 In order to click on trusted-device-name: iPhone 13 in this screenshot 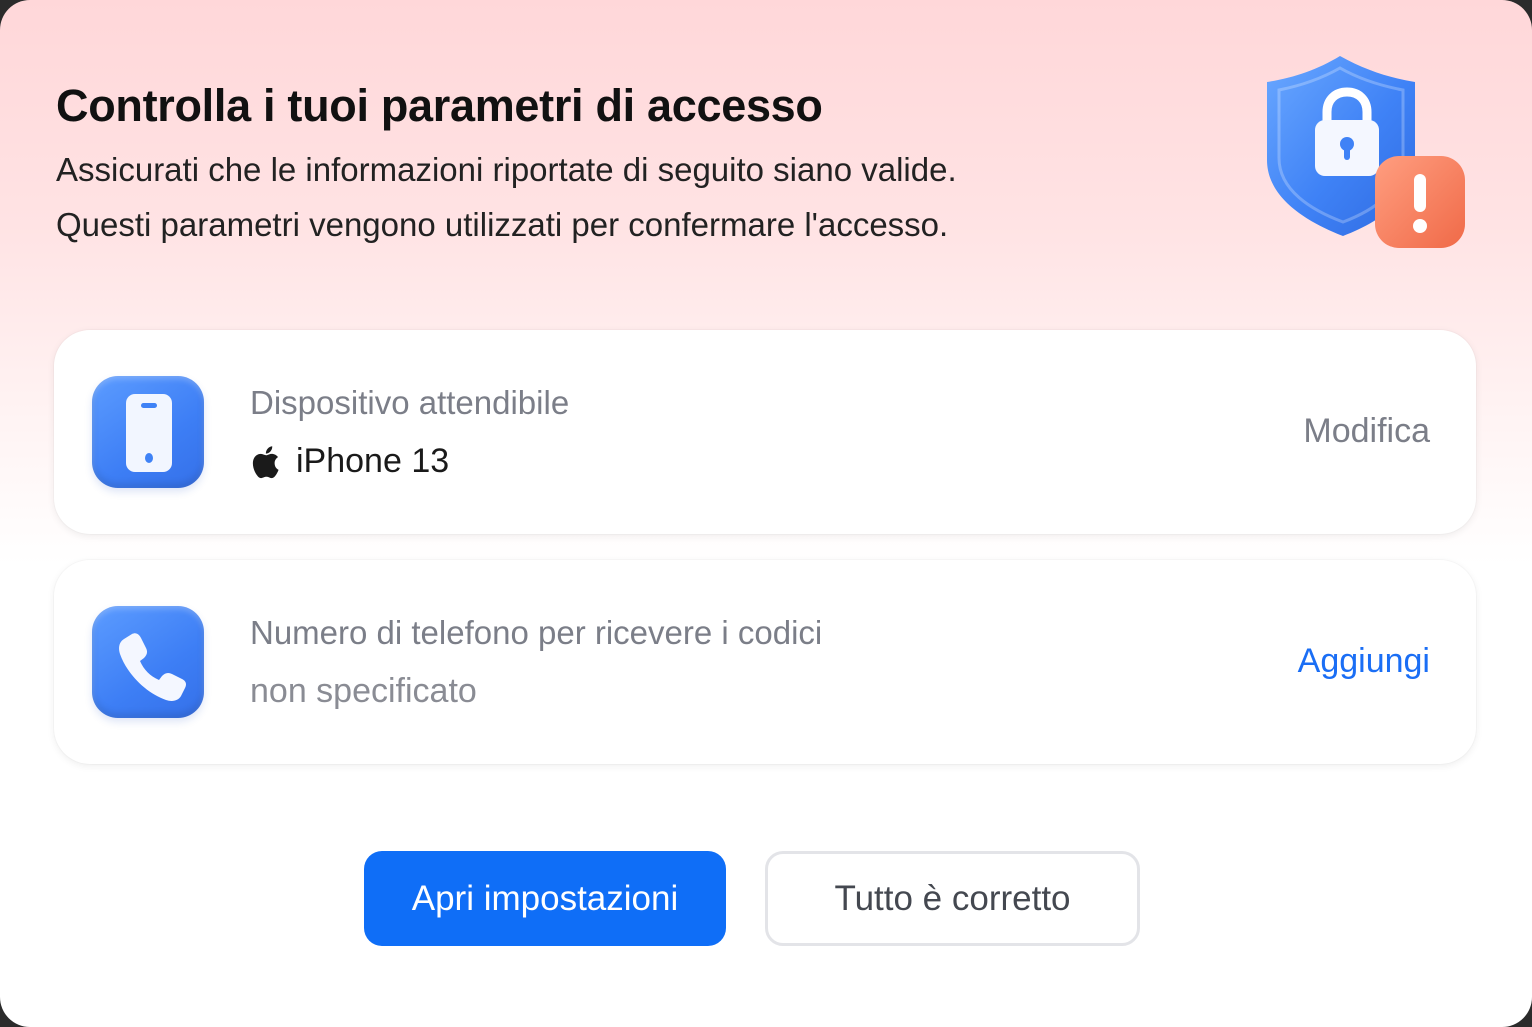, I will do `click(373, 461)`.